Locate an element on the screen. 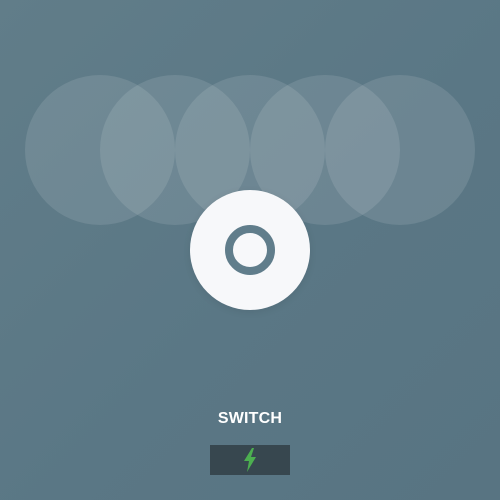 This screenshot has height=500, width=500. switch-label: SWITCH is located at coordinates (250, 418).